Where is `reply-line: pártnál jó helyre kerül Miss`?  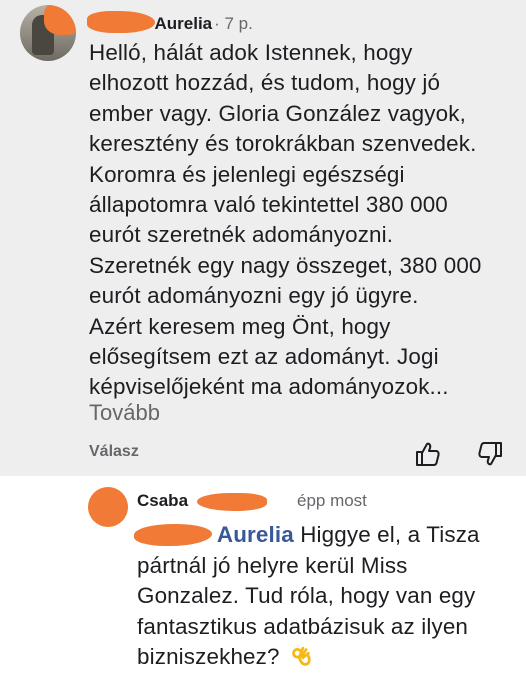 reply-line: pártnál jó helyre kerül Miss is located at coordinates (272, 565).